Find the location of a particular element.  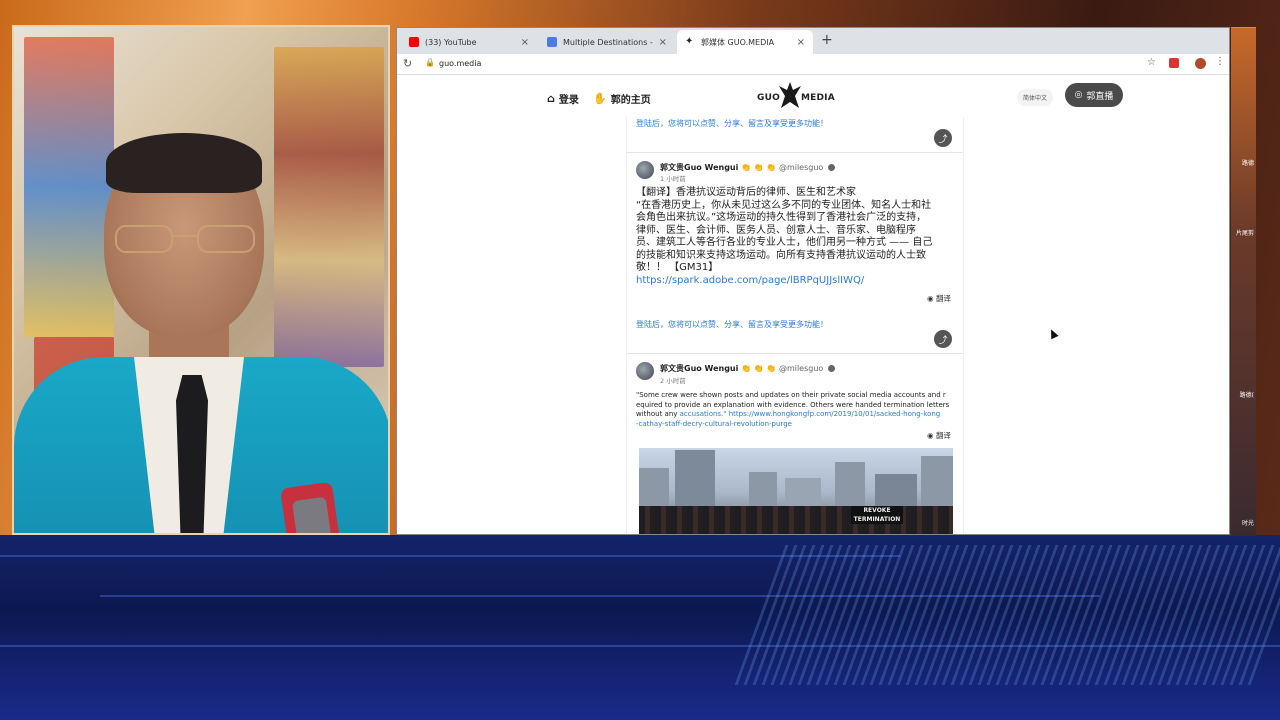

protest-banner: REVOKE TERMINATION is located at coordinates (877, 515).